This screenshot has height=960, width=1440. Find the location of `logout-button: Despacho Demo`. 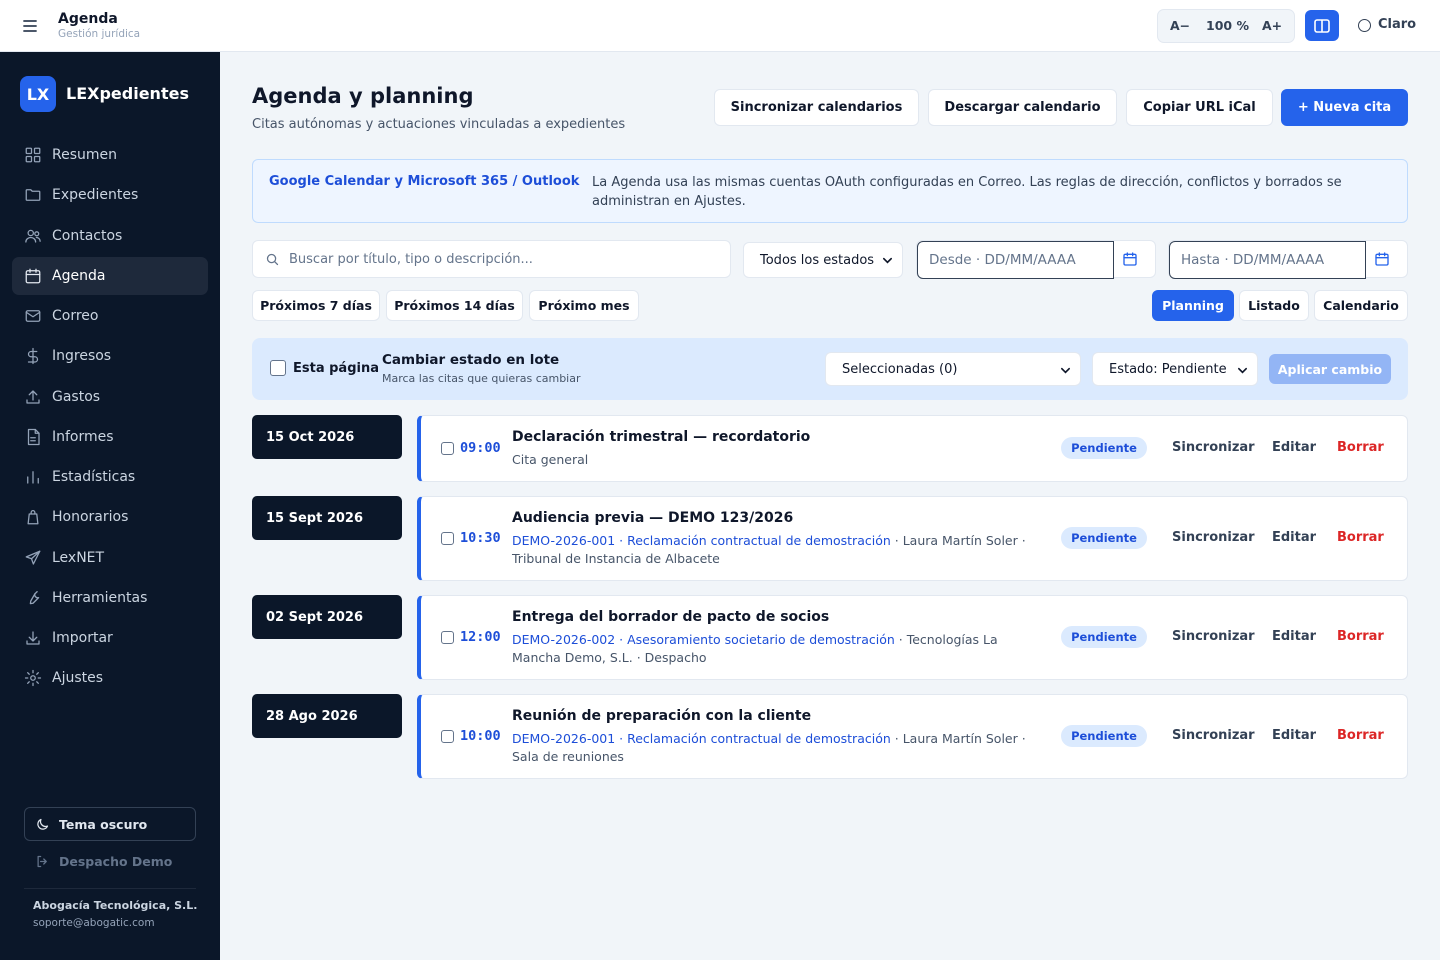

logout-button: Despacho Demo is located at coordinates (103, 861).